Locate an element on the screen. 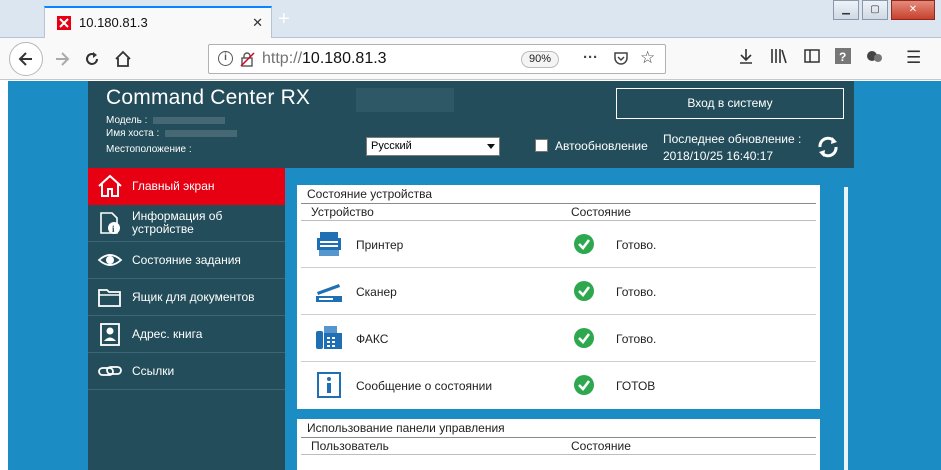 The image size is (941, 470). close-window-button: ✕ is located at coordinates (913, 10).